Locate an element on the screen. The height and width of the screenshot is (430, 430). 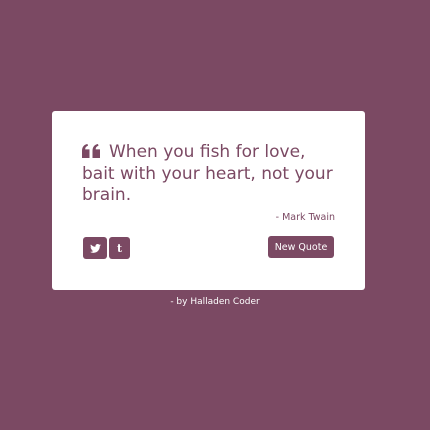
tumblr-button: t is located at coordinates (119, 248).